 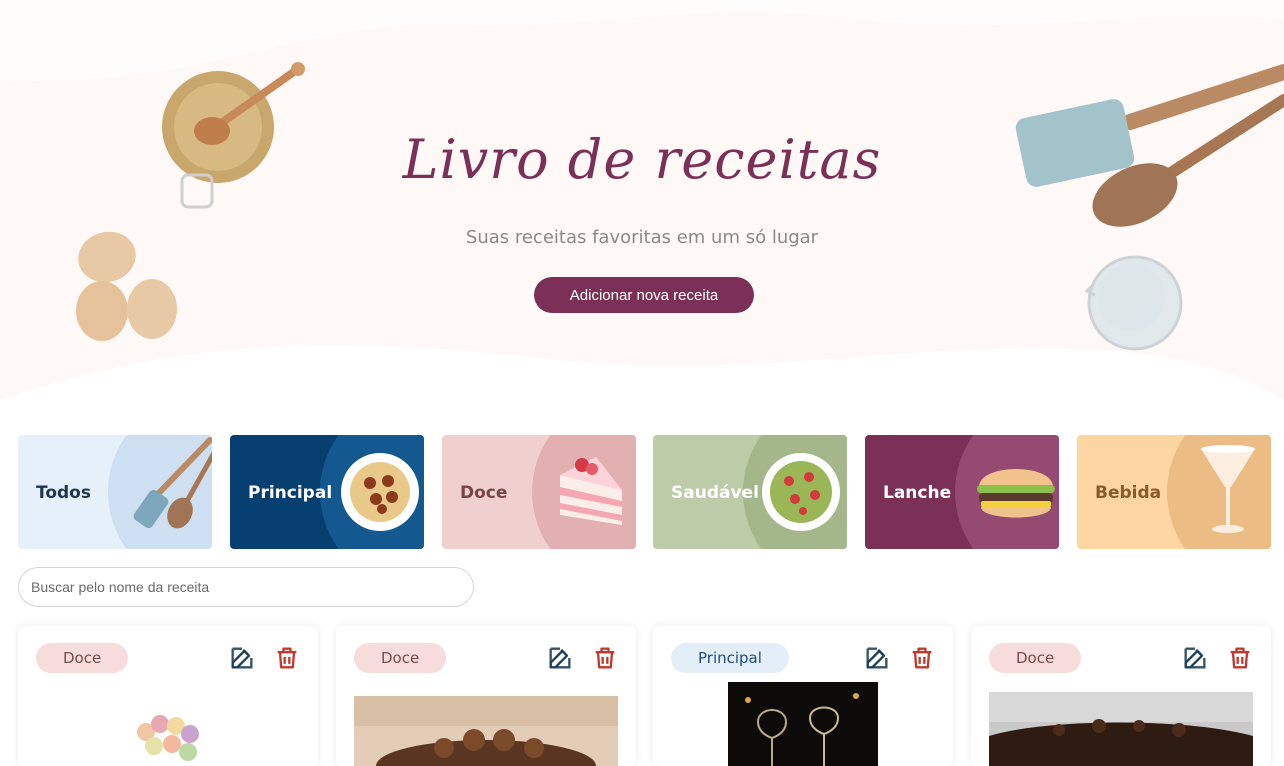 What do you see at coordinates (380, 492) in the screenshot?
I see `spaghetti-icon` at bounding box center [380, 492].